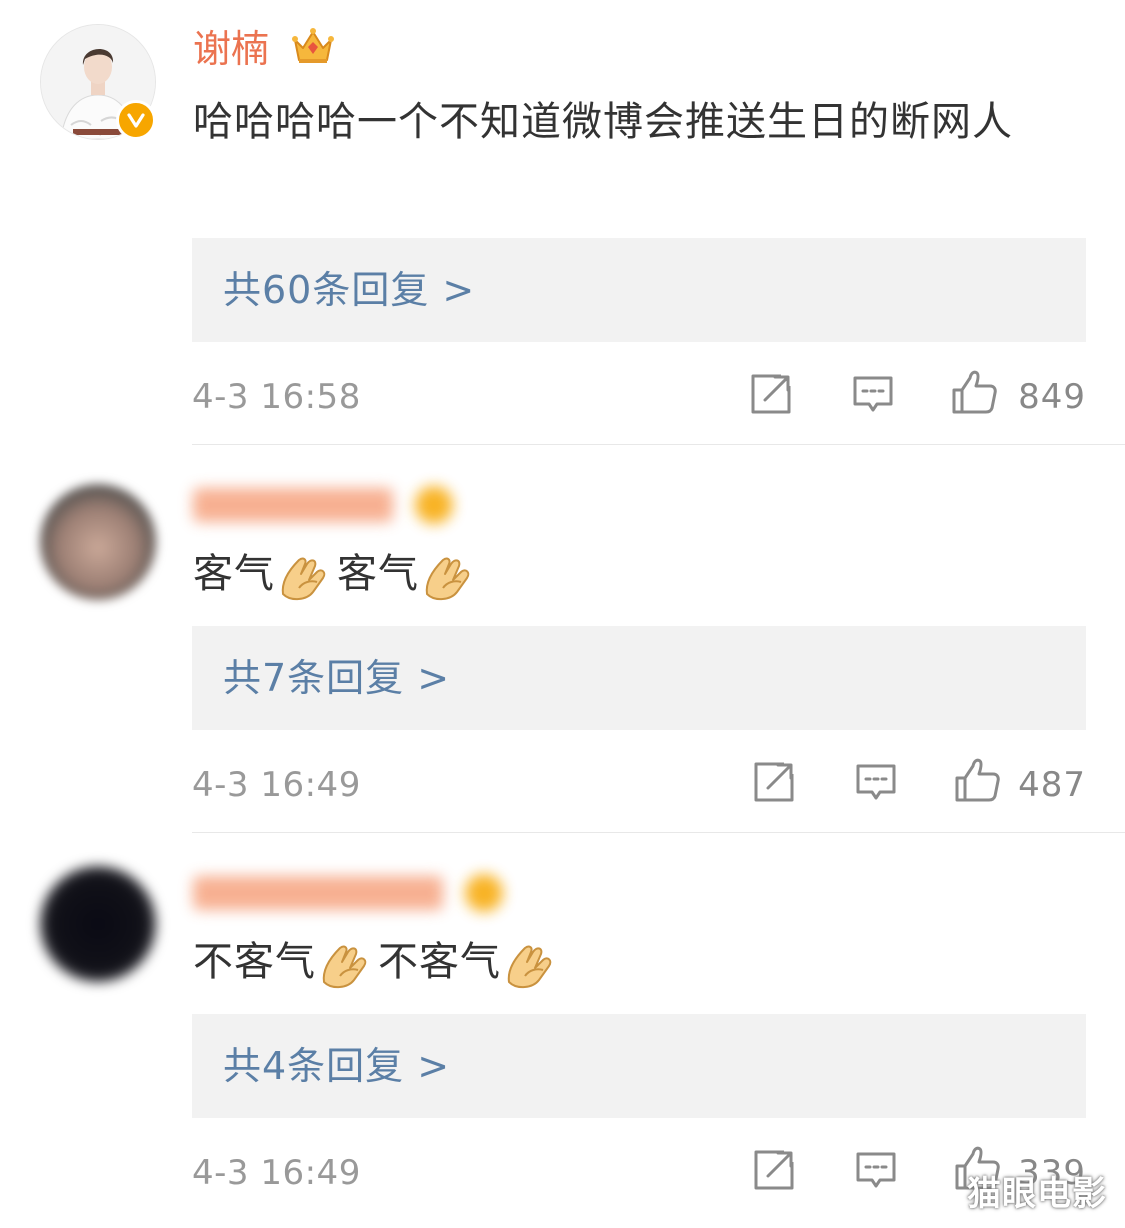  Describe the element at coordinates (276, 397) in the screenshot. I see `timestamp: 4-3 16:58` at that location.